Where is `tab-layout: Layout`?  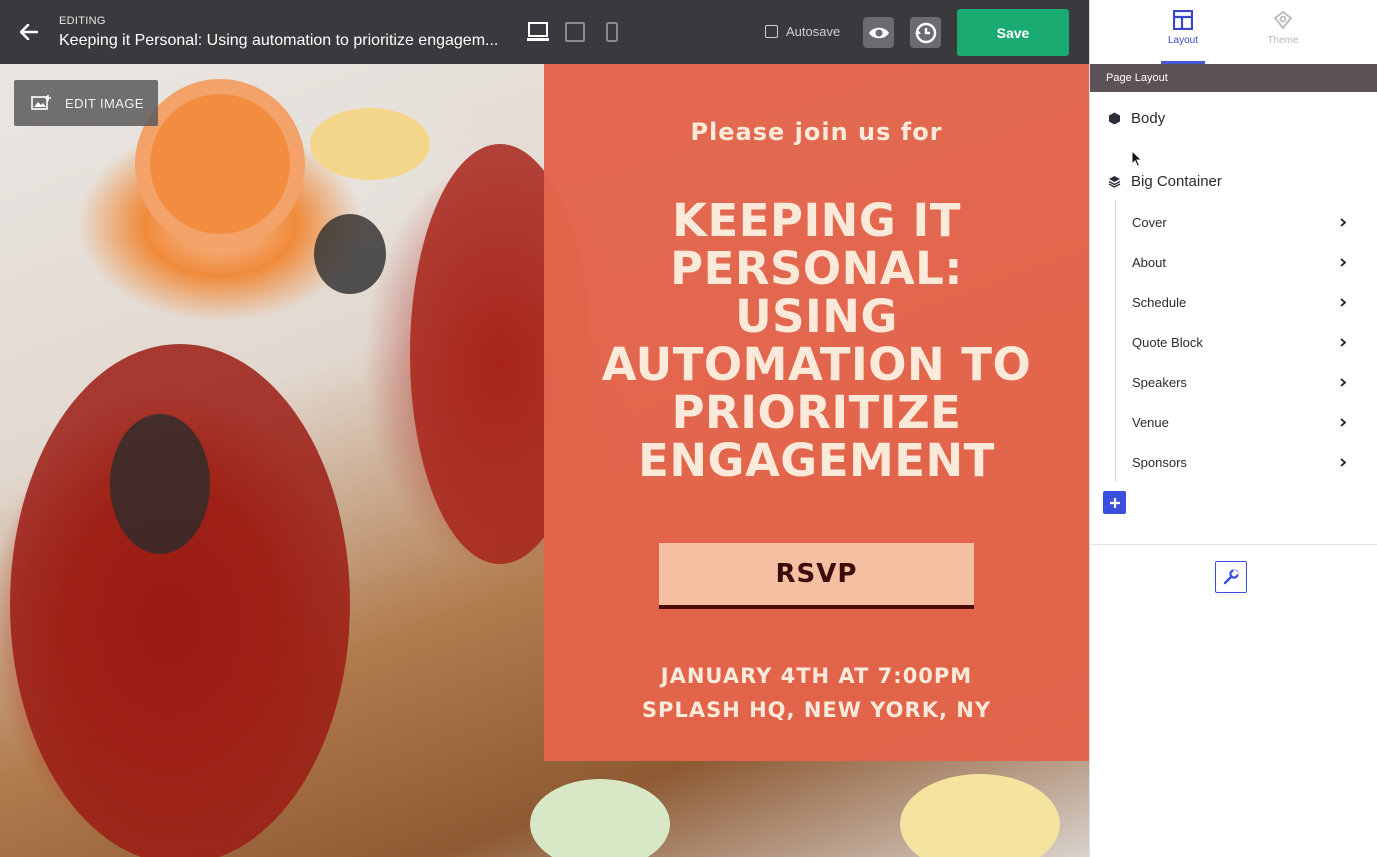 tab-layout: Layout is located at coordinates (1183, 32).